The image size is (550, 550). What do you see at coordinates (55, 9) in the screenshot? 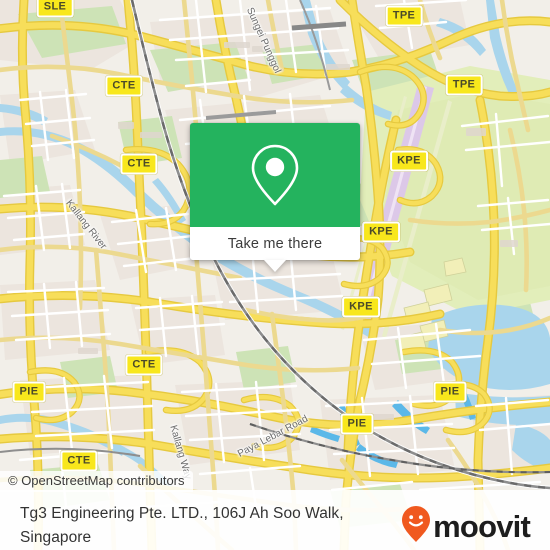
I see `road-shield-sle: SLE` at bounding box center [55, 9].